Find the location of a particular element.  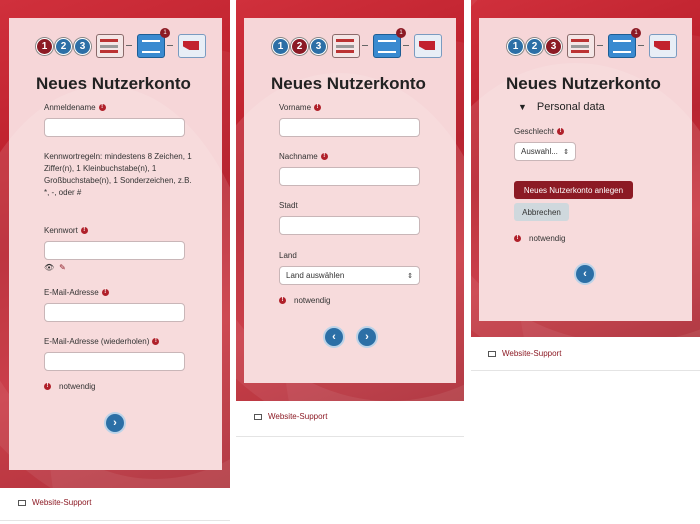

email-input is located at coordinates (114, 312).